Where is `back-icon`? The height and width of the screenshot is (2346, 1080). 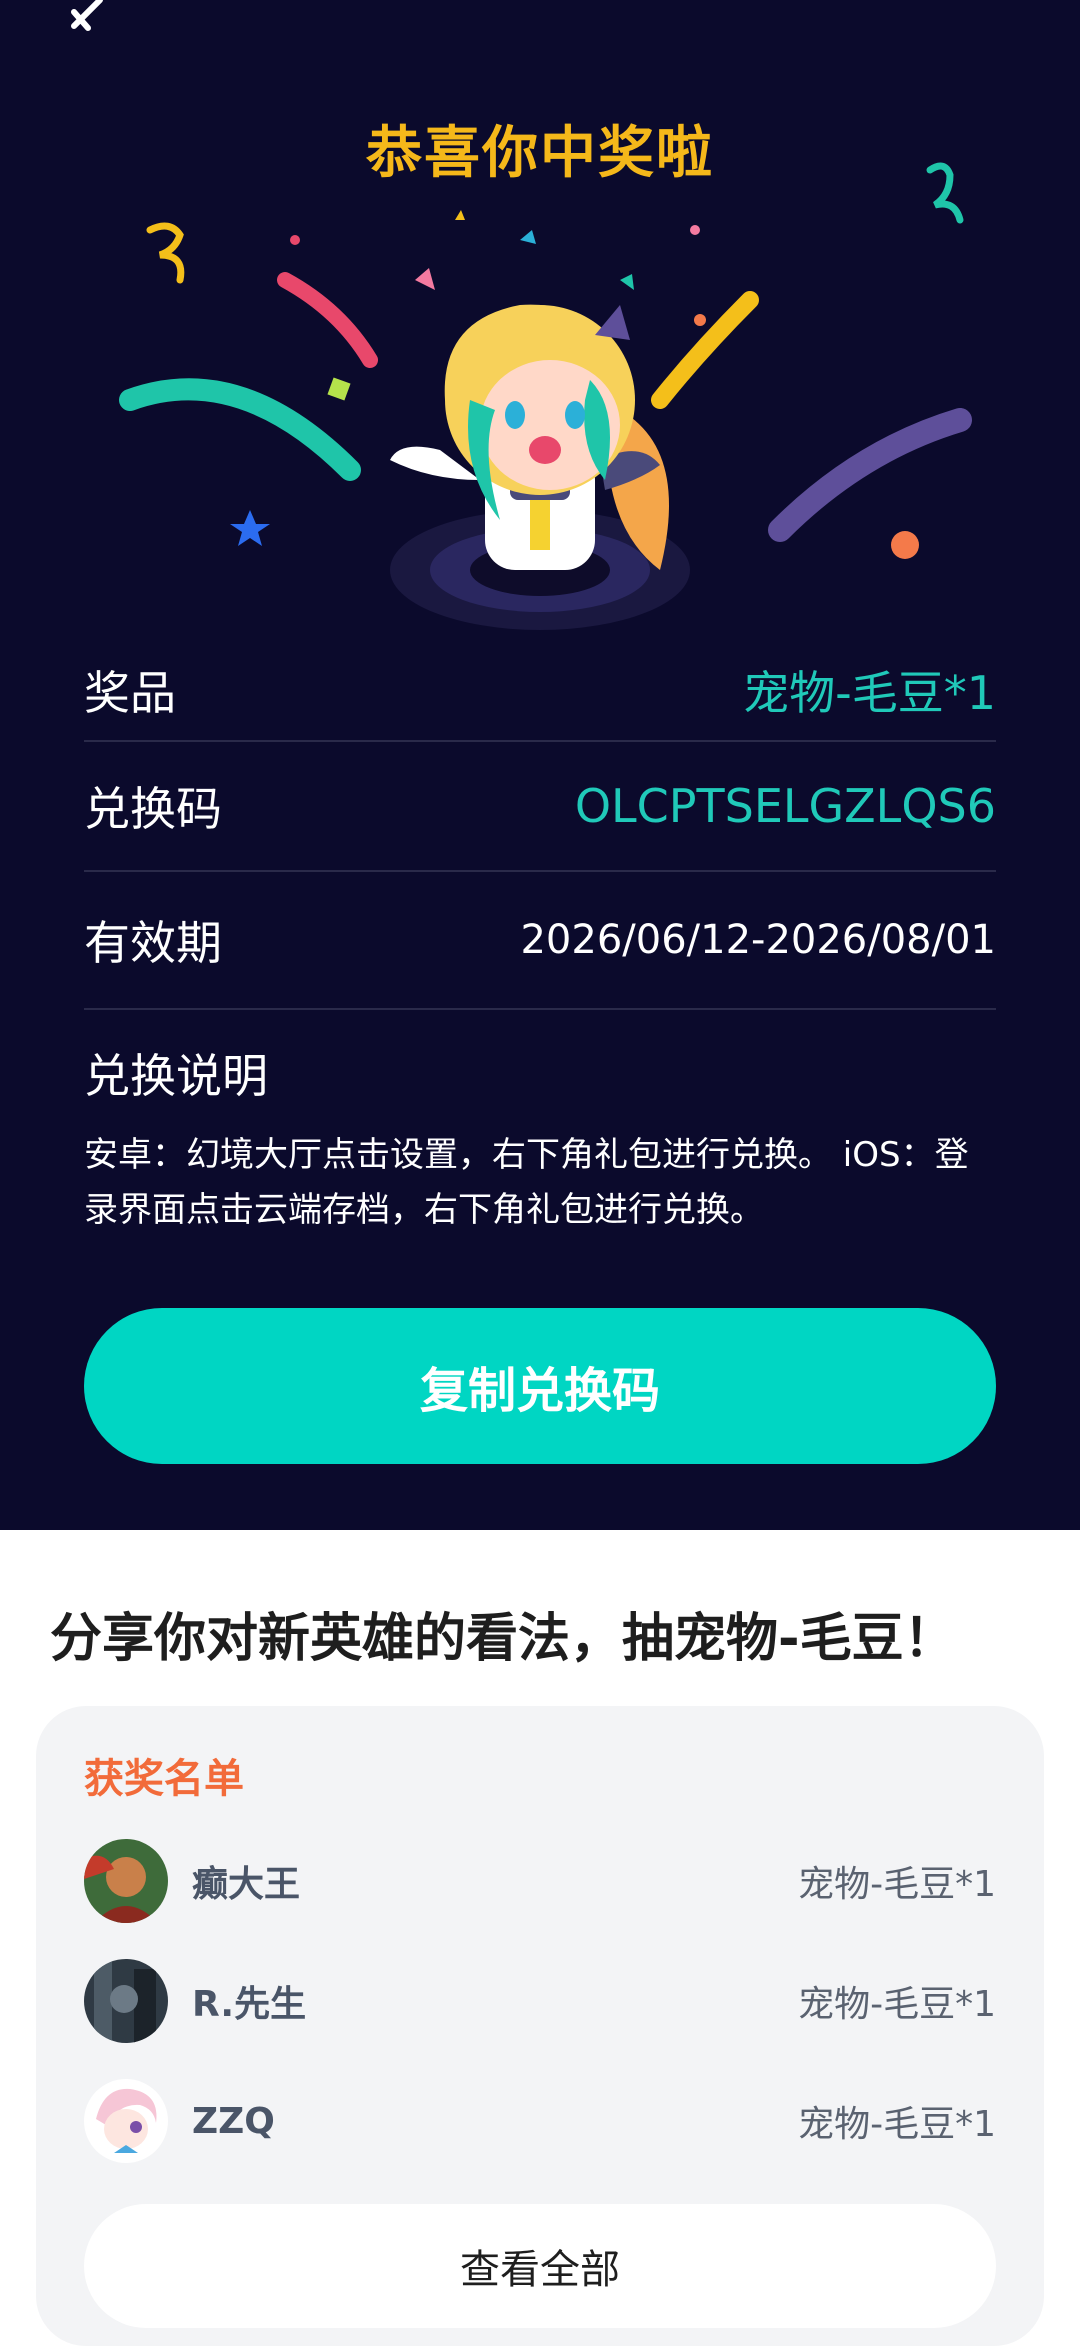
back-icon is located at coordinates (85, 20).